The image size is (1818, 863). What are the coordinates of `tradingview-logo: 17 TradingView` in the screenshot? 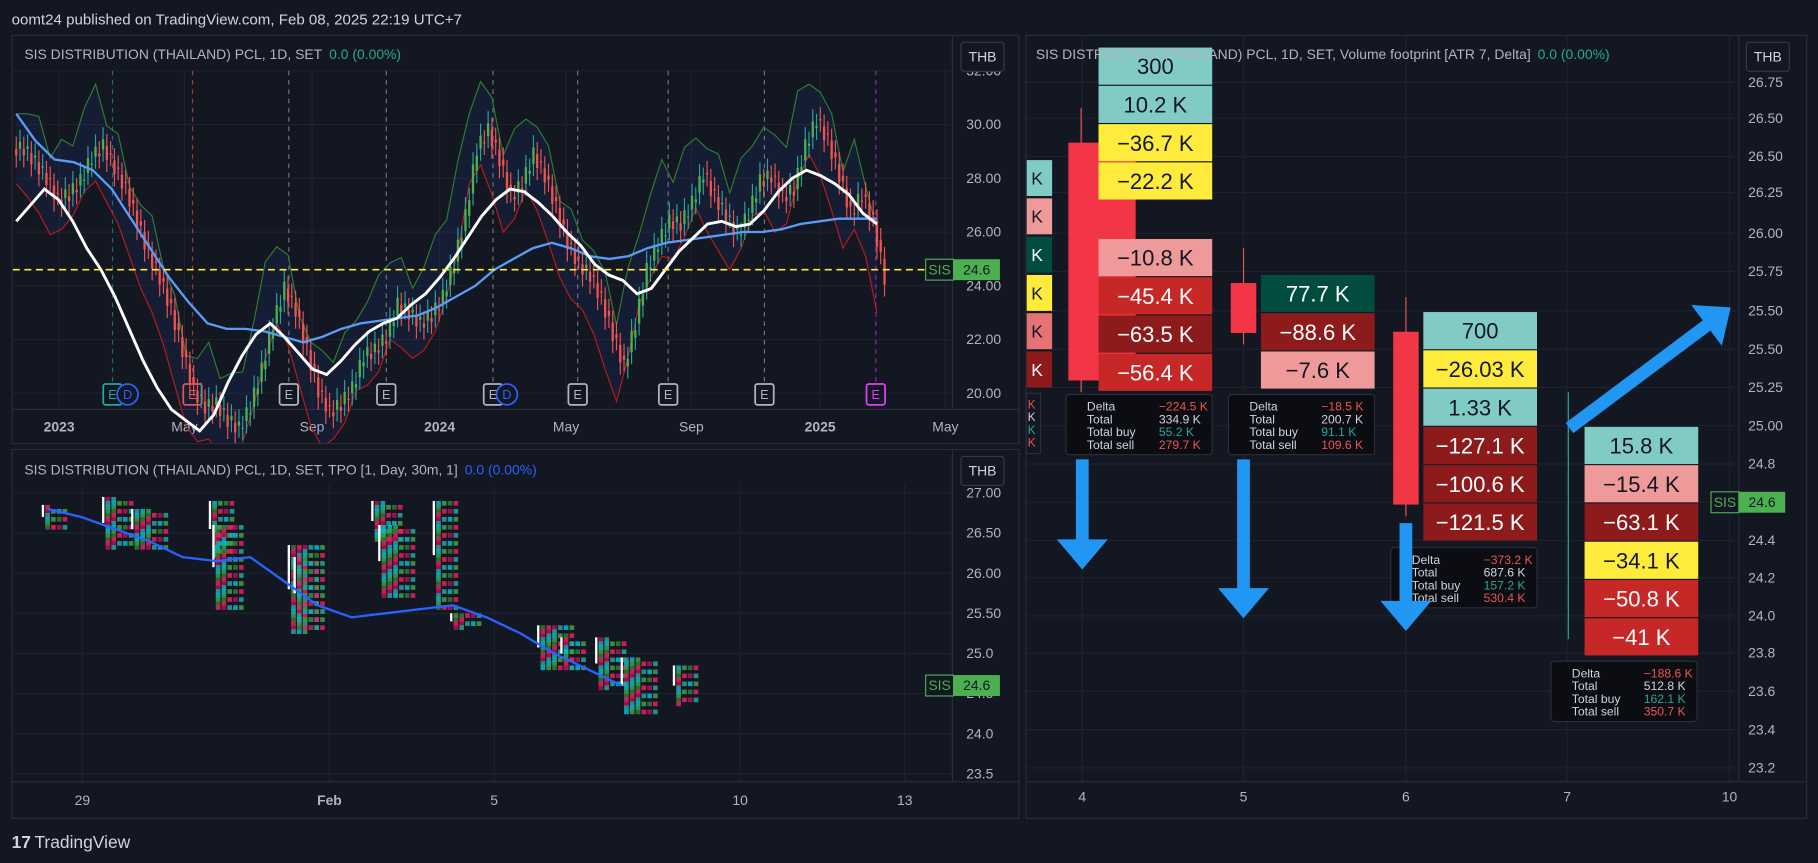 It's located at (71, 843).